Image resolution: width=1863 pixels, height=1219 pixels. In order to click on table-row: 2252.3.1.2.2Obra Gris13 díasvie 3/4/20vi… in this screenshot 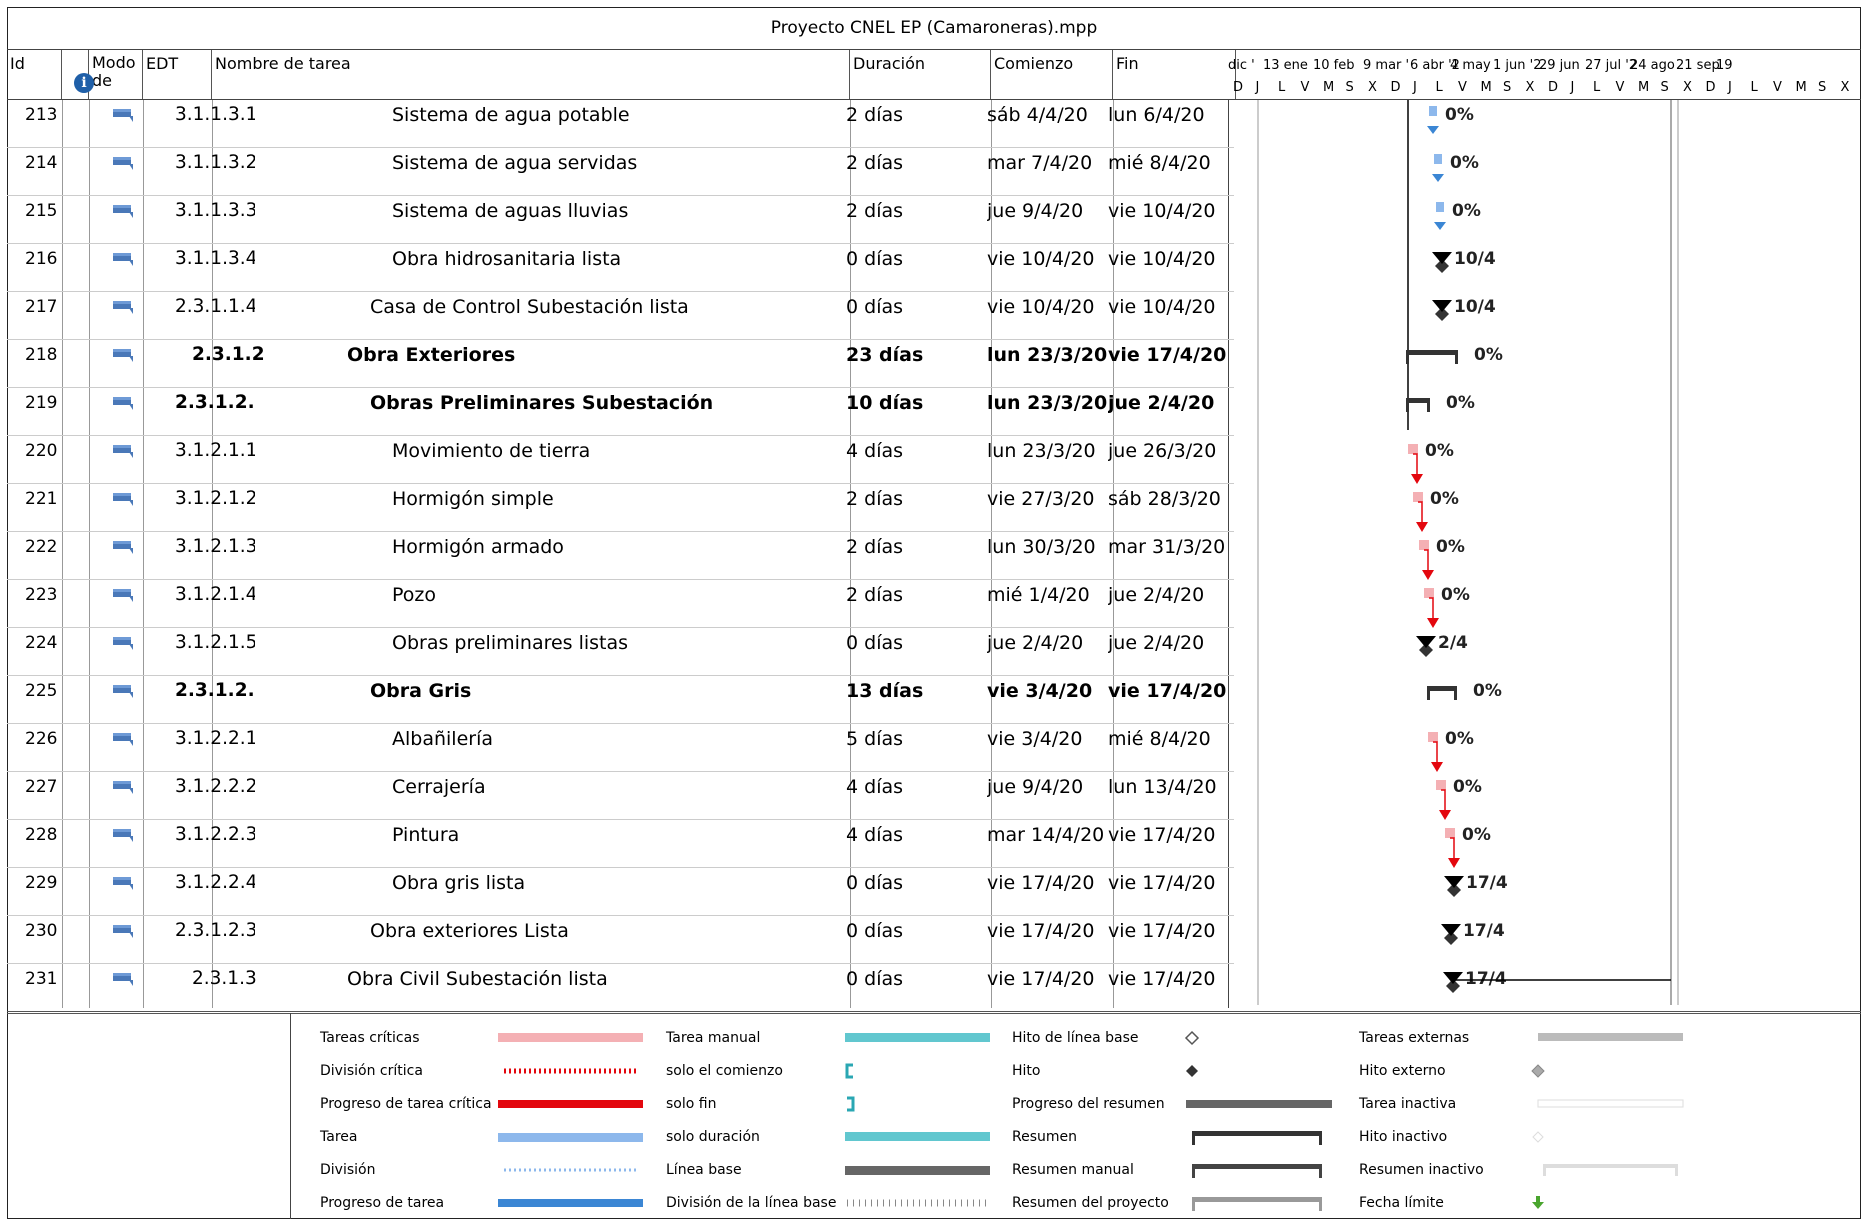, I will do `click(620, 700)`.